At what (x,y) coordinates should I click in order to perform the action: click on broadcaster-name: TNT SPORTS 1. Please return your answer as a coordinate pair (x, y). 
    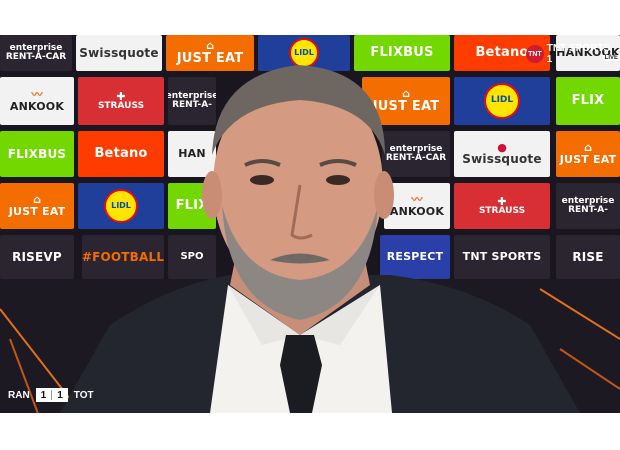
    Looking at the image, I should click on (578, 54).